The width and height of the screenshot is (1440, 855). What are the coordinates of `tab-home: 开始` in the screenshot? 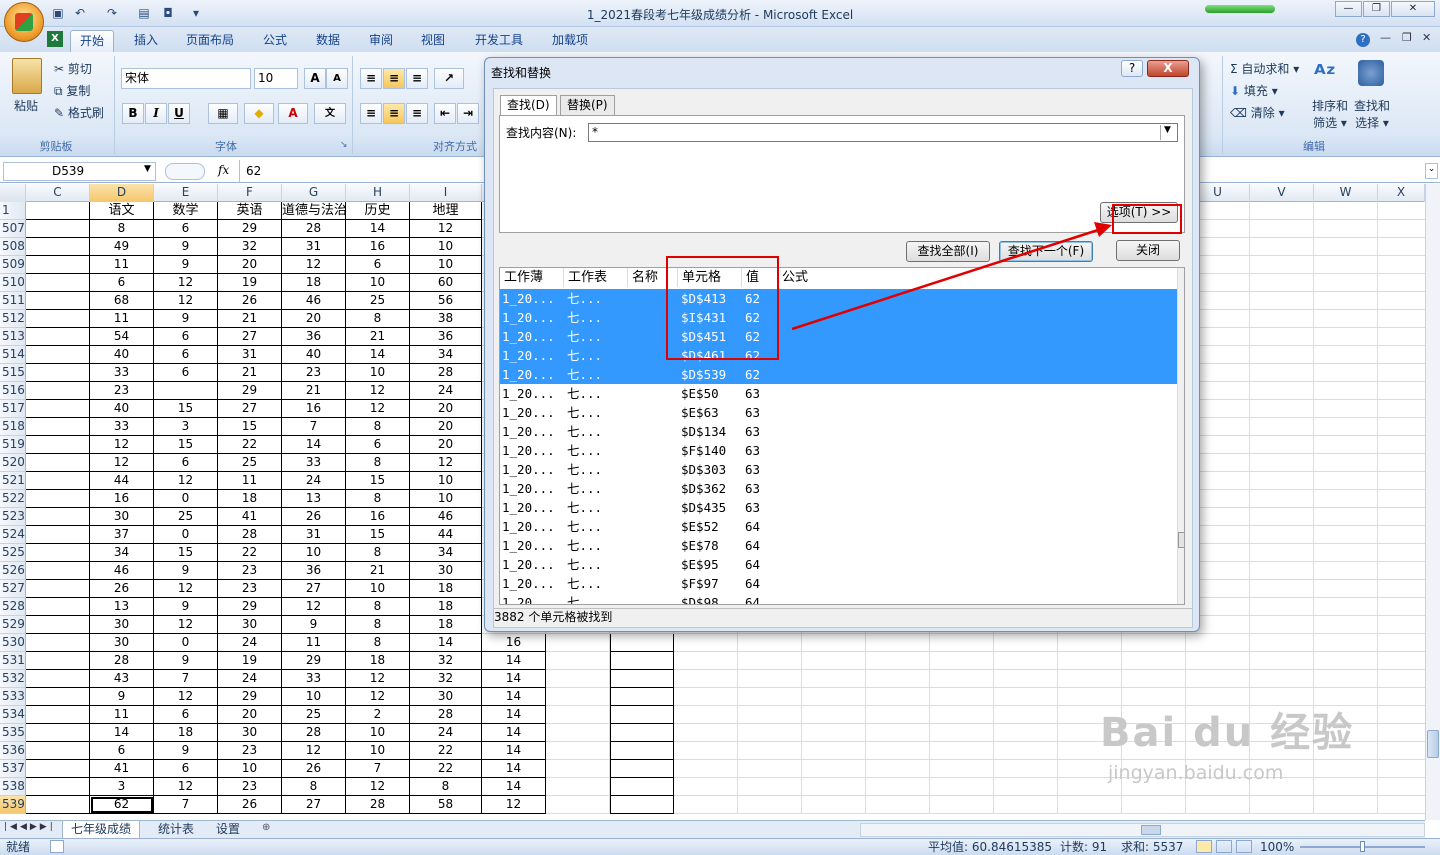 It's located at (92, 41).